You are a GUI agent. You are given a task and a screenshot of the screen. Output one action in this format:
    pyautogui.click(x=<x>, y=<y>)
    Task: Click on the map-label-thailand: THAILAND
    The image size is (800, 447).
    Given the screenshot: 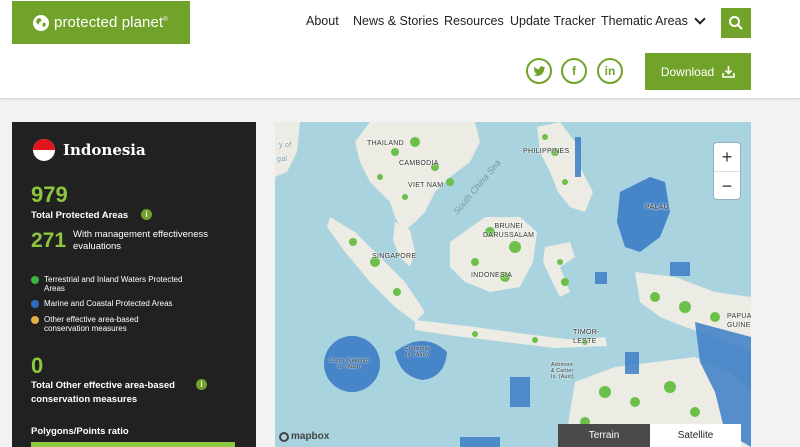 What is the action you would take?
    pyautogui.click(x=386, y=143)
    